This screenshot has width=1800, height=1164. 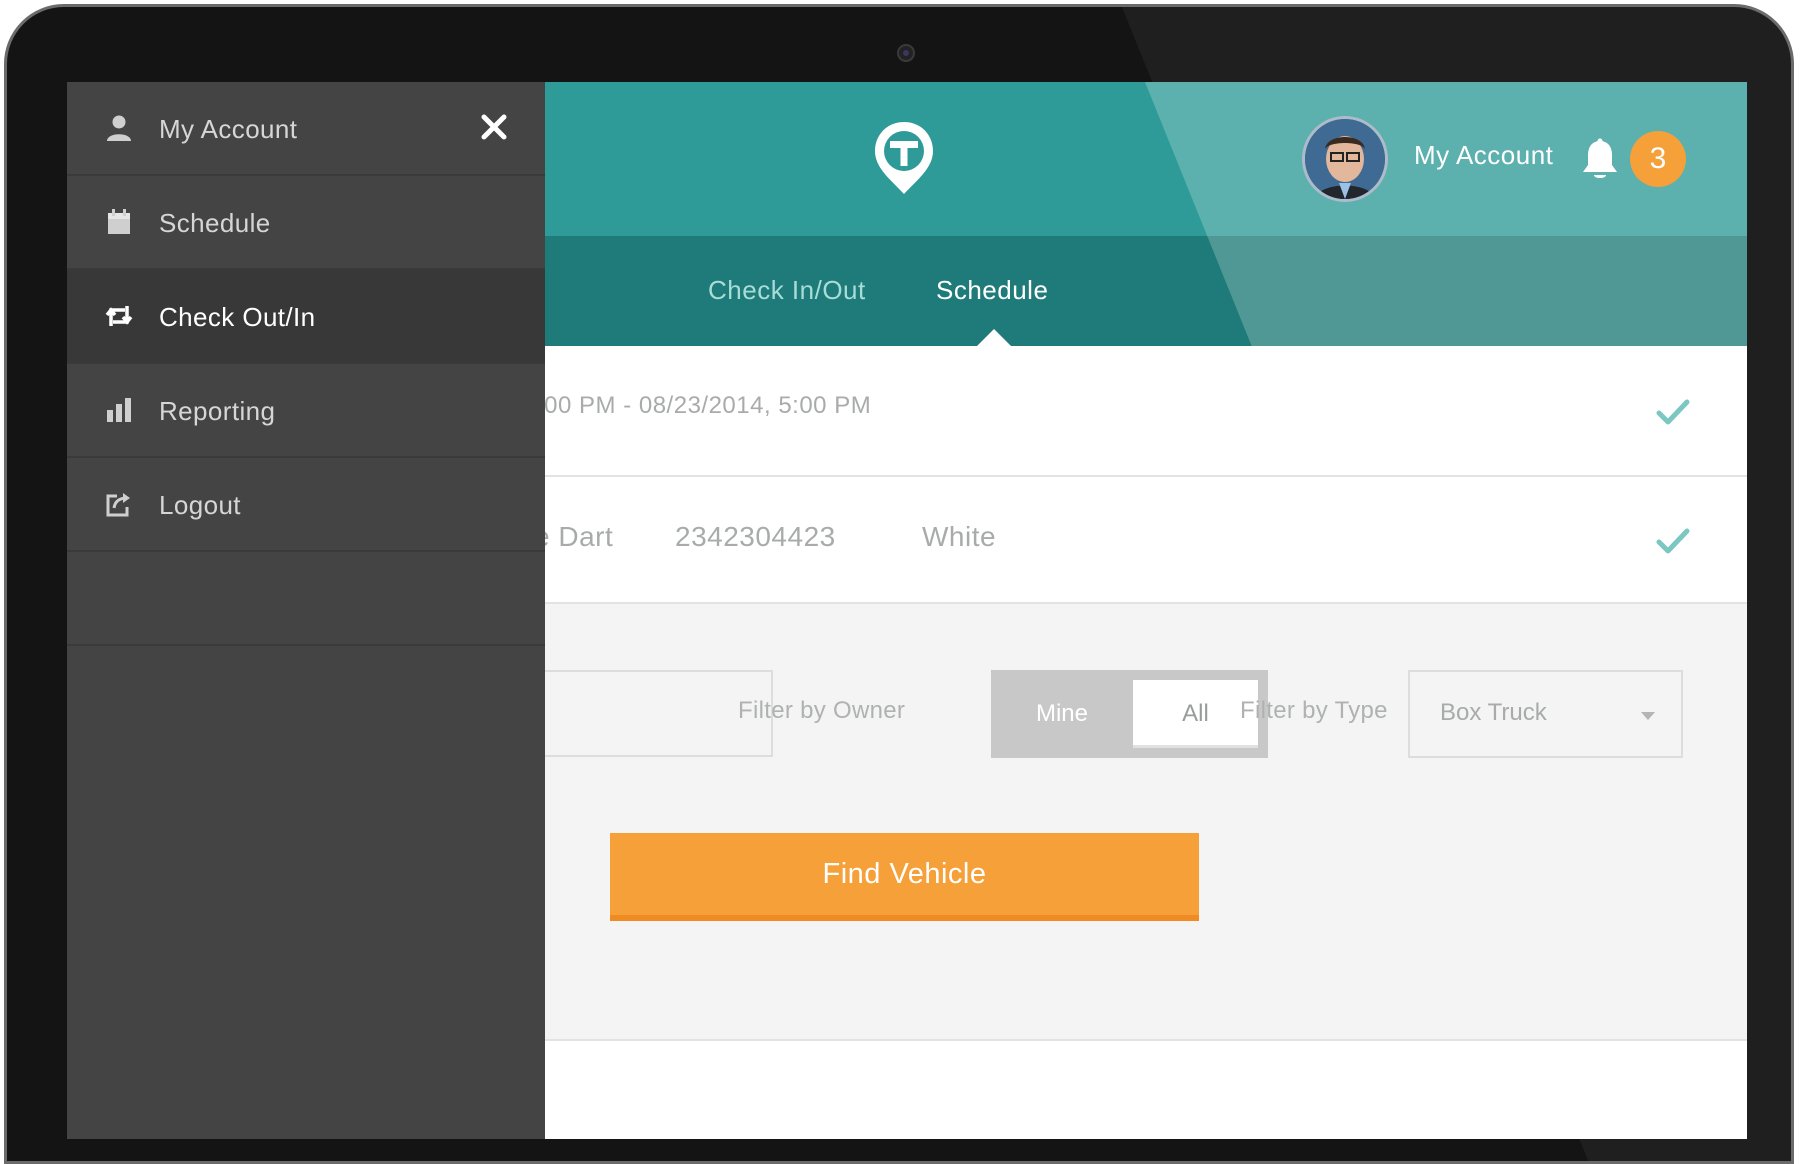 What do you see at coordinates (118, 505) in the screenshot?
I see `logout-icon` at bounding box center [118, 505].